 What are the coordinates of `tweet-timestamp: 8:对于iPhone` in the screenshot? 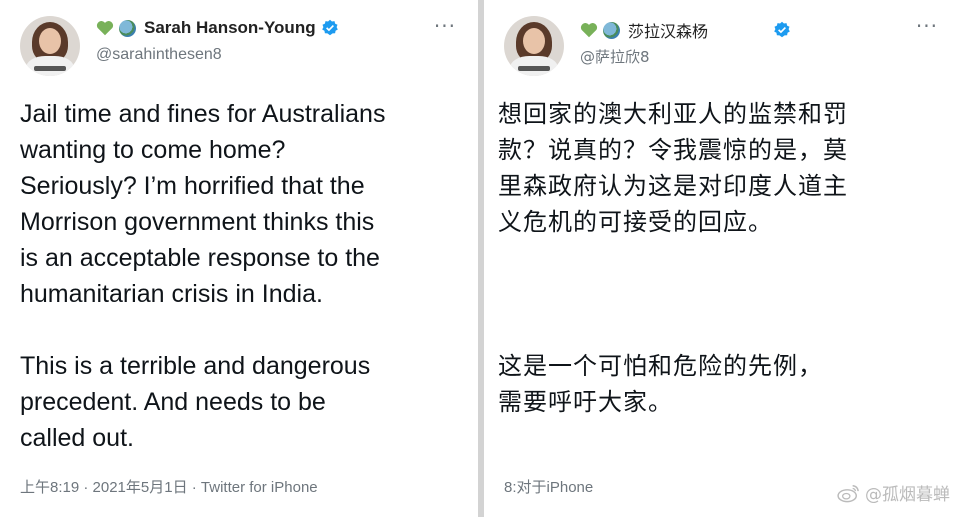 It's located at (548, 486).